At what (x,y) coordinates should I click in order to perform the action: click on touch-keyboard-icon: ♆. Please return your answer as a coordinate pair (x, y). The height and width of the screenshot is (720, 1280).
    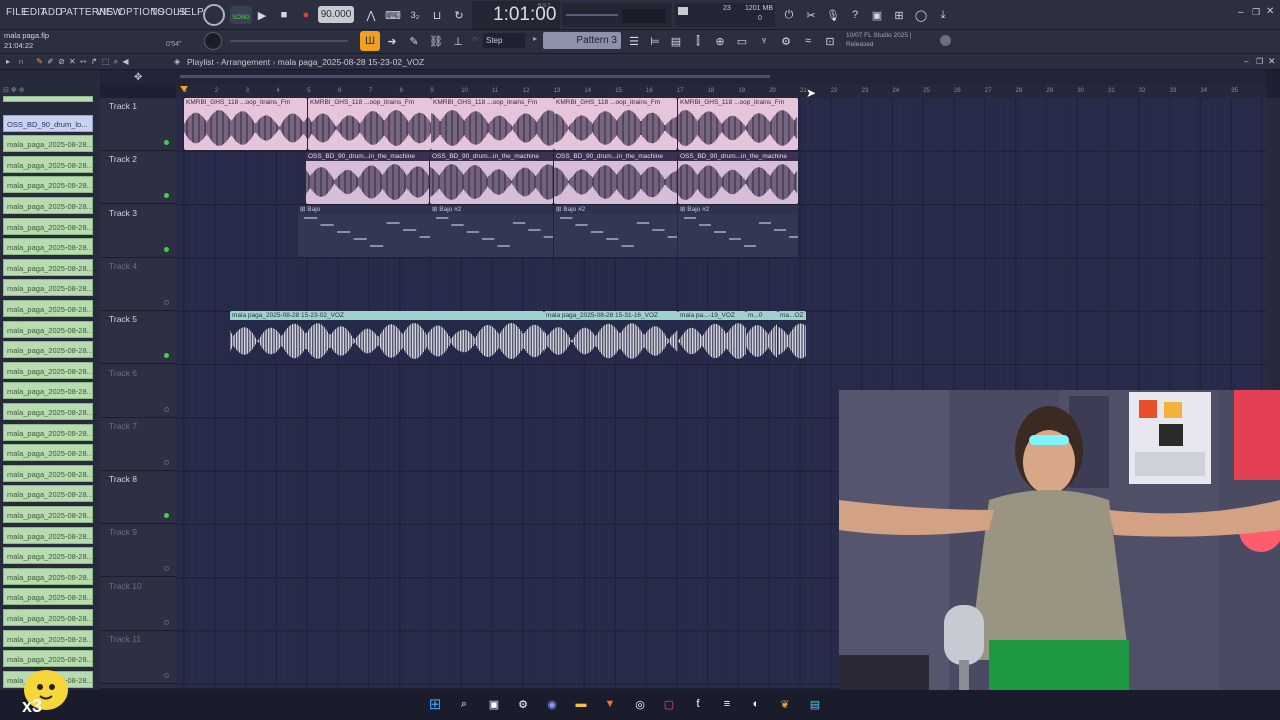
    Looking at the image, I should click on (764, 41).